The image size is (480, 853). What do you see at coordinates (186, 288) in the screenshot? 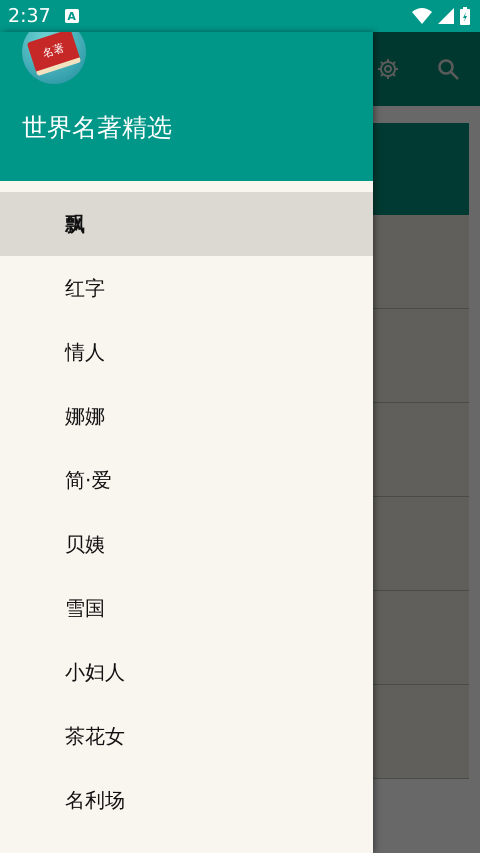
I see `menu-item: 红字` at bounding box center [186, 288].